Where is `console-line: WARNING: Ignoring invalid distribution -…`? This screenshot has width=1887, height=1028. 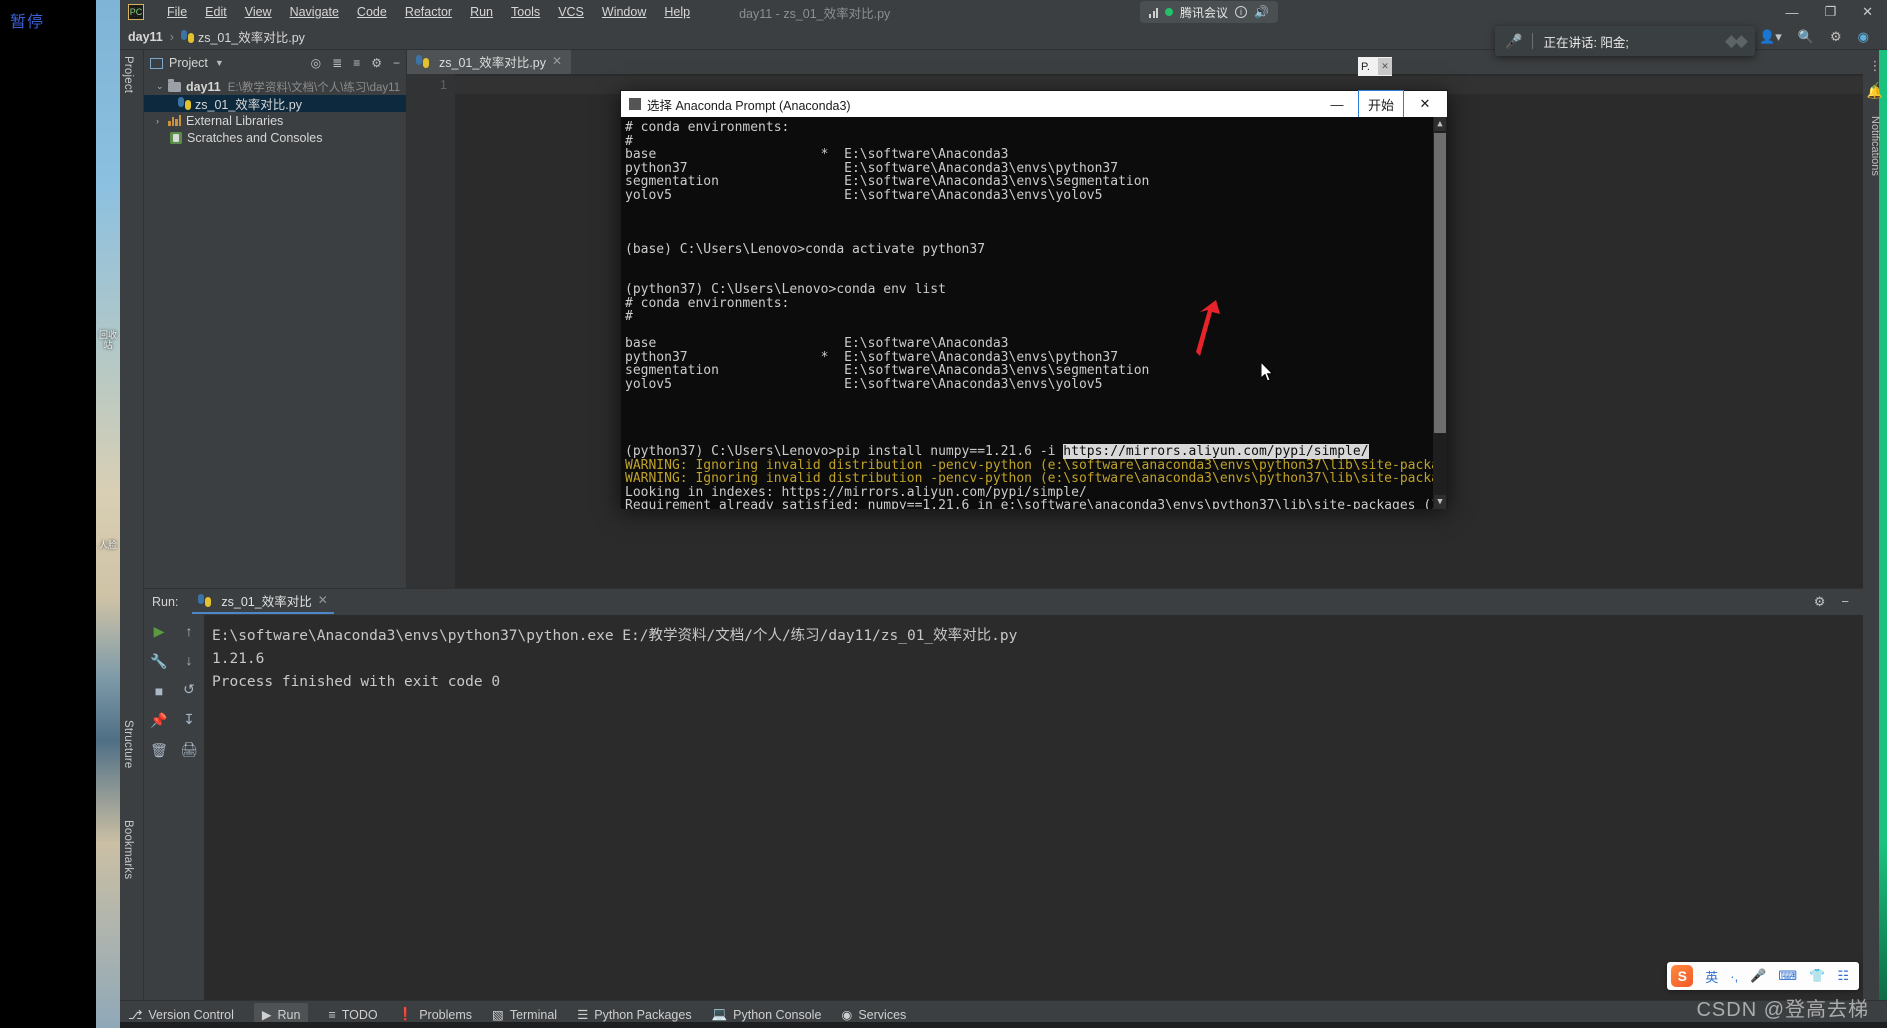
console-line: WARNING: Ignoring invalid distribution -… is located at coordinates (1036, 478).